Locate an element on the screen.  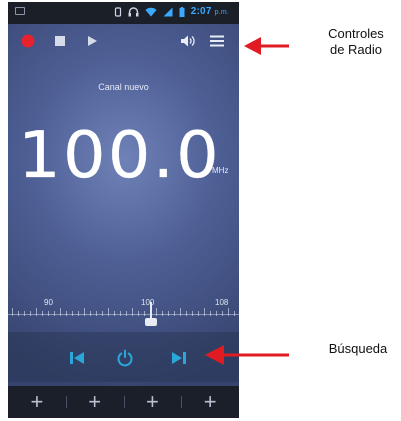
frequency-value: 100.0 is located at coordinates (119, 156).